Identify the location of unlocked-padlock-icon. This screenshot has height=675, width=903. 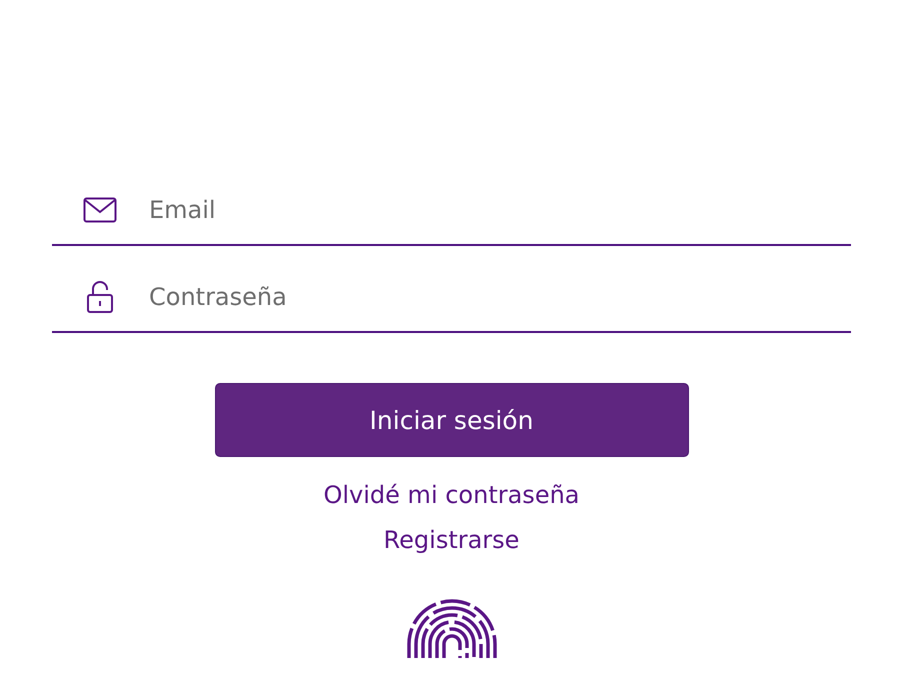
(100, 297).